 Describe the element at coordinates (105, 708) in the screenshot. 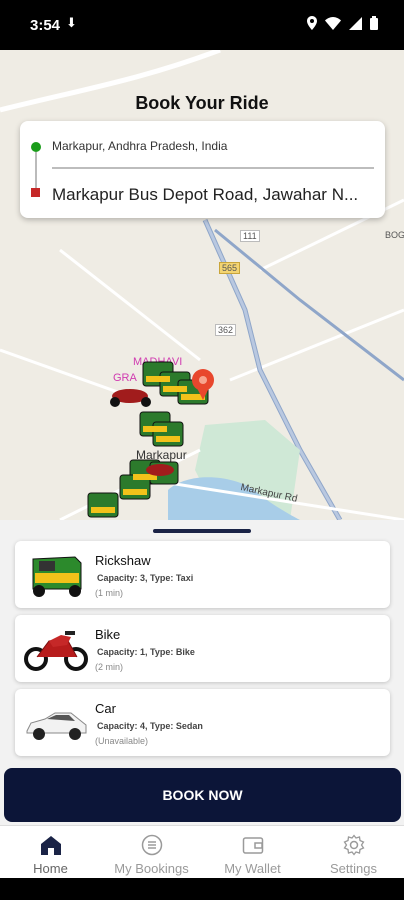

I see `vehicle-name: Car` at that location.